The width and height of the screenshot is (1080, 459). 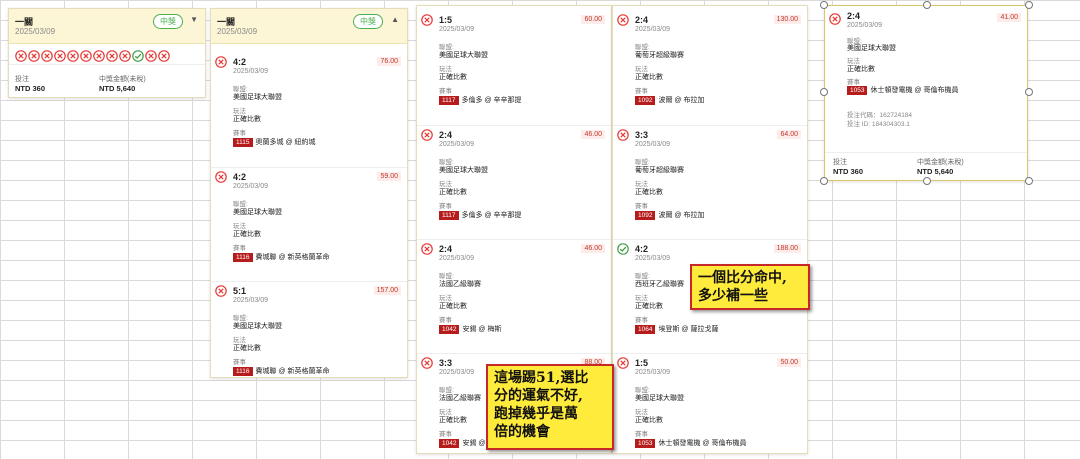 What do you see at coordinates (107, 26) in the screenshot?
I see `summary-header: 一關 2025/03/09 中獎 ▼` at bounding box center [107, 26].